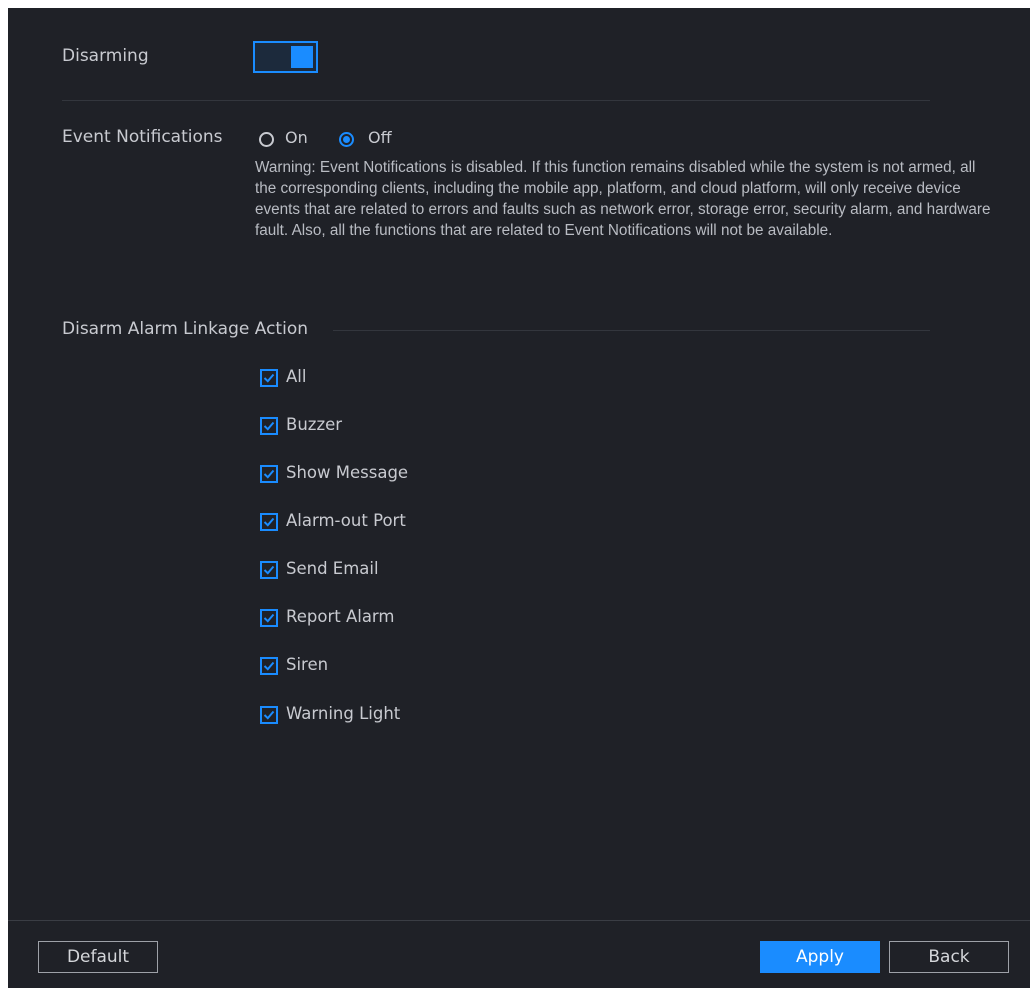  I want to click on checkbox-label: Siren, so click(307, 664).